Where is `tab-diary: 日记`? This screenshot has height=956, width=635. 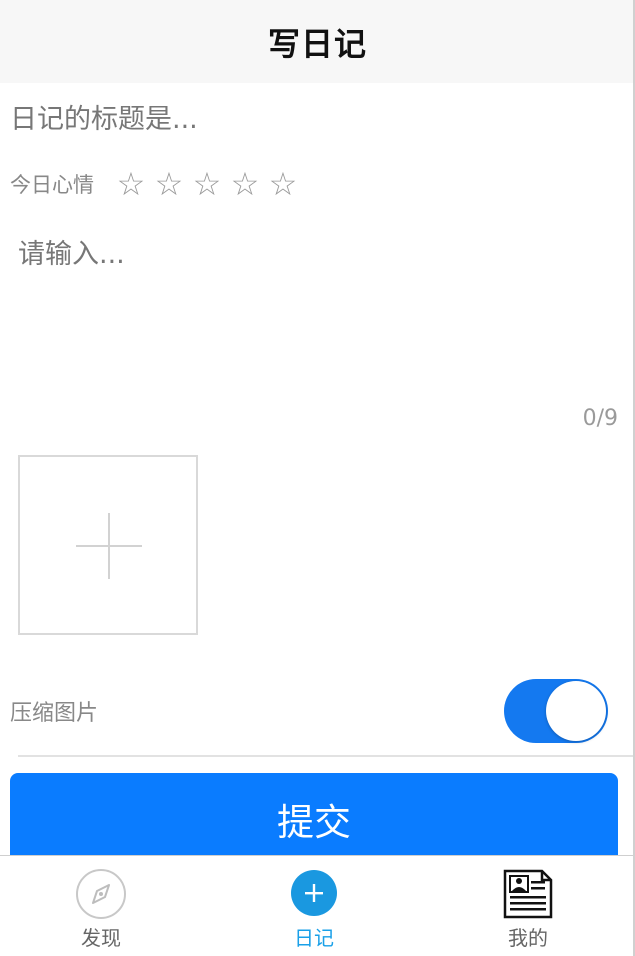 tab-diary: 日记 is located at coordinates (314, 906).